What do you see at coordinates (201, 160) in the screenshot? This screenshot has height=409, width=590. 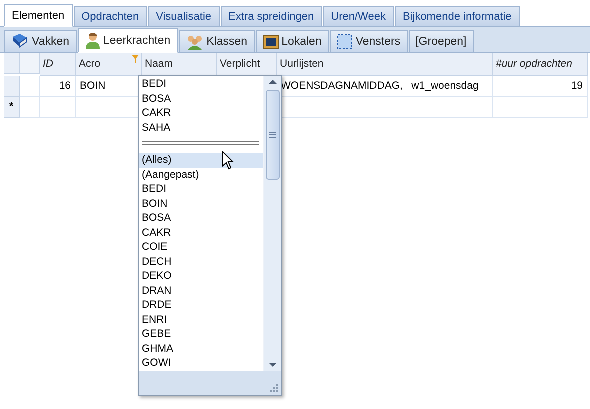 I see `list-item: (Alles)` at bounding box center [201, 160].